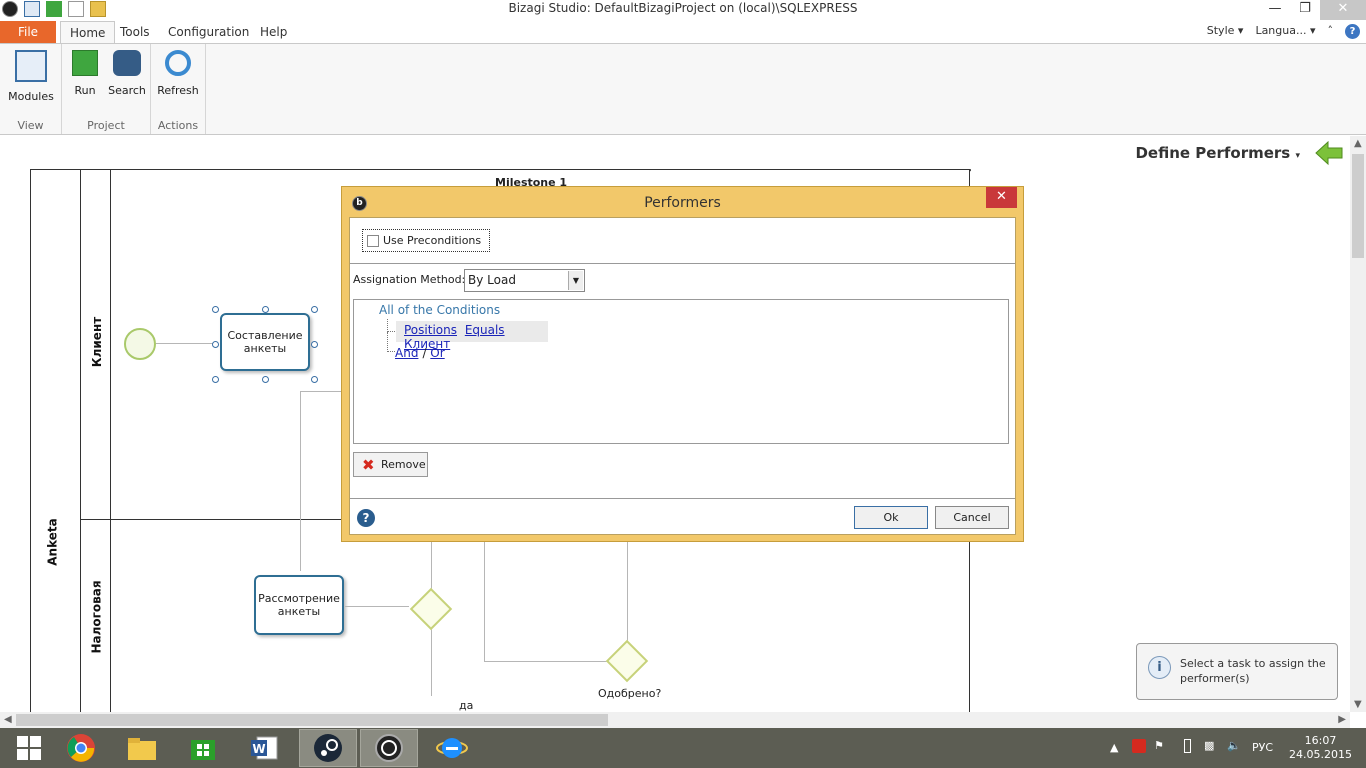 The height and width of the screenshot is (768, 1366). I want to click on assignation-method-value: By Load, so click(492, 280).